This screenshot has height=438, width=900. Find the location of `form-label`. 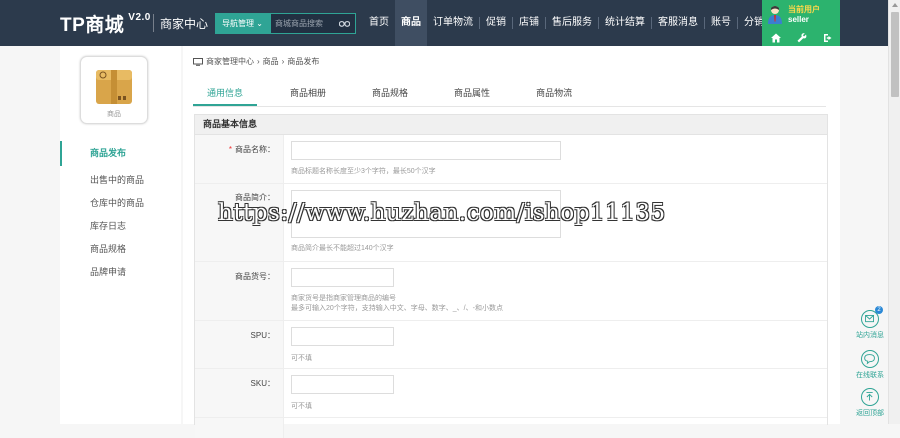

form-label is located at coordinates (239, 428).